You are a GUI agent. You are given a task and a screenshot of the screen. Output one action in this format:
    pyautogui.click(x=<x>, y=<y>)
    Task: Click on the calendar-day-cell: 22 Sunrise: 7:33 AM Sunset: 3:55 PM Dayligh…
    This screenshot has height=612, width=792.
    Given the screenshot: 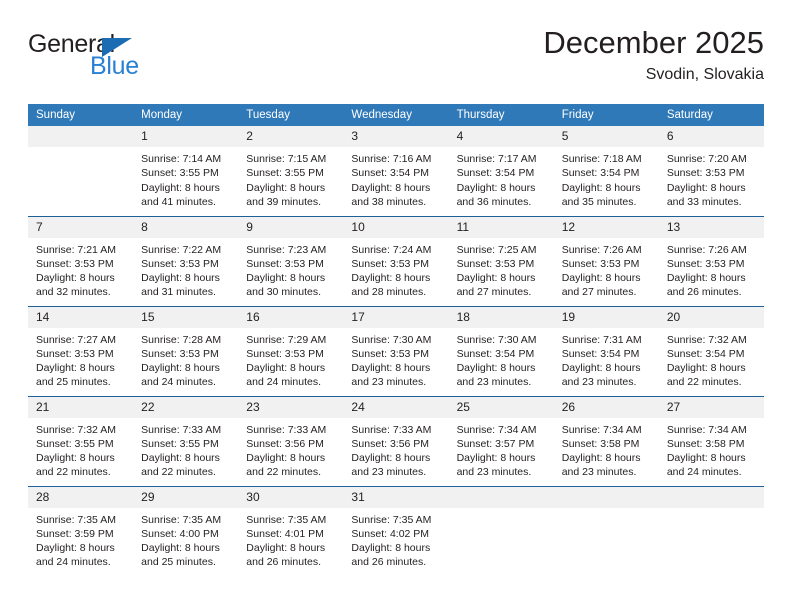 What is the action you would take?
    pyautogui.click(x=186, y=440)
    